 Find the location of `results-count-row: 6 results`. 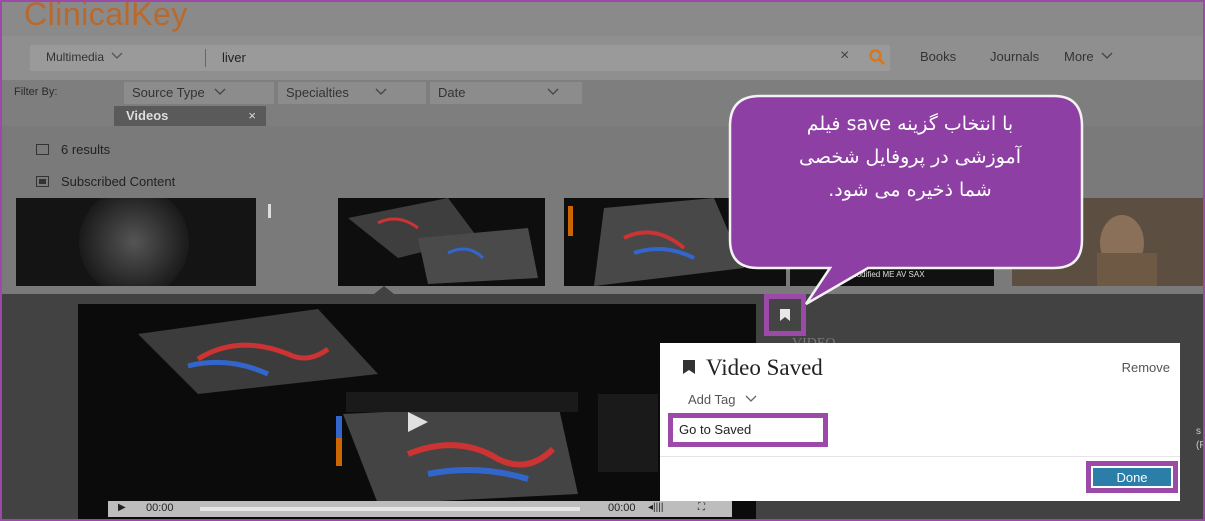

results-count-row: 6 results is located at coordinates (73, 149).